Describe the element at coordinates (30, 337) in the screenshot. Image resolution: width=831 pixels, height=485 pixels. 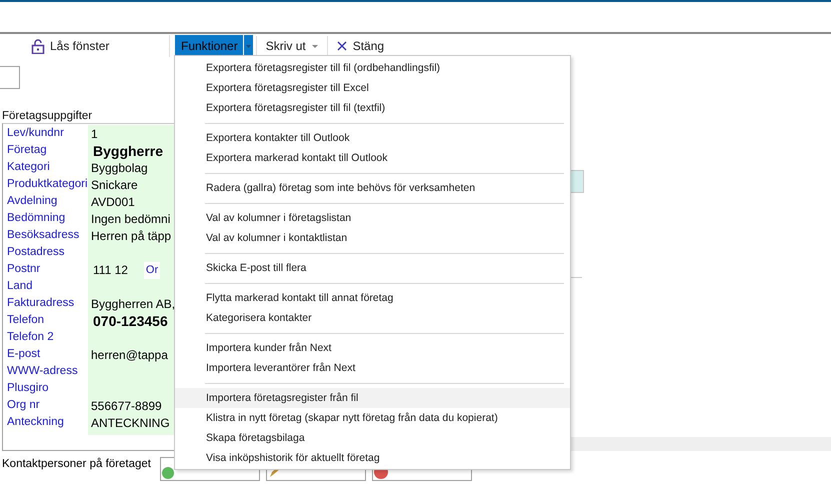
I see `field-label: Telefon 2` at that location.